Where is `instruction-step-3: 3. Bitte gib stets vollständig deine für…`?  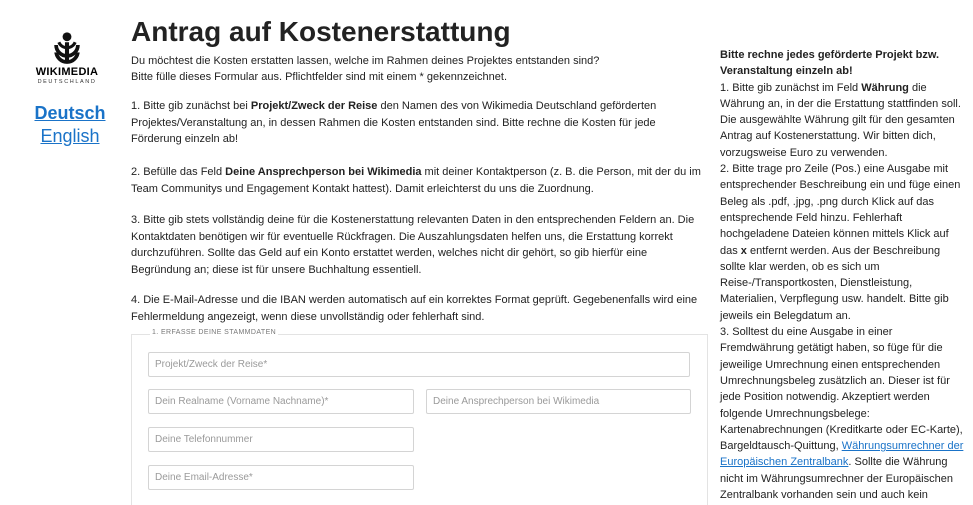 instruction-step-3: 3. Bitte gib stets vollständig deine für… is located at coordinates (413, 245).